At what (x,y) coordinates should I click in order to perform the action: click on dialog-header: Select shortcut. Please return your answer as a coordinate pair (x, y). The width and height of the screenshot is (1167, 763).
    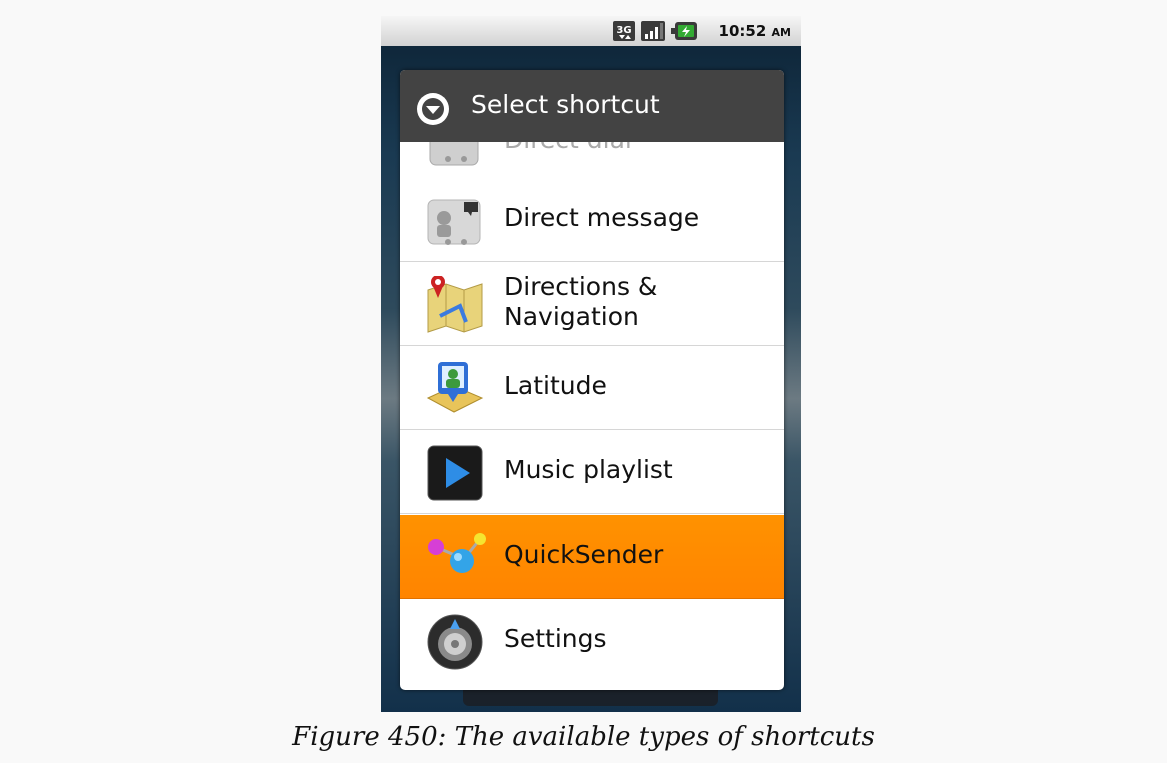
    Looking at the image, I should click on (592, 106).